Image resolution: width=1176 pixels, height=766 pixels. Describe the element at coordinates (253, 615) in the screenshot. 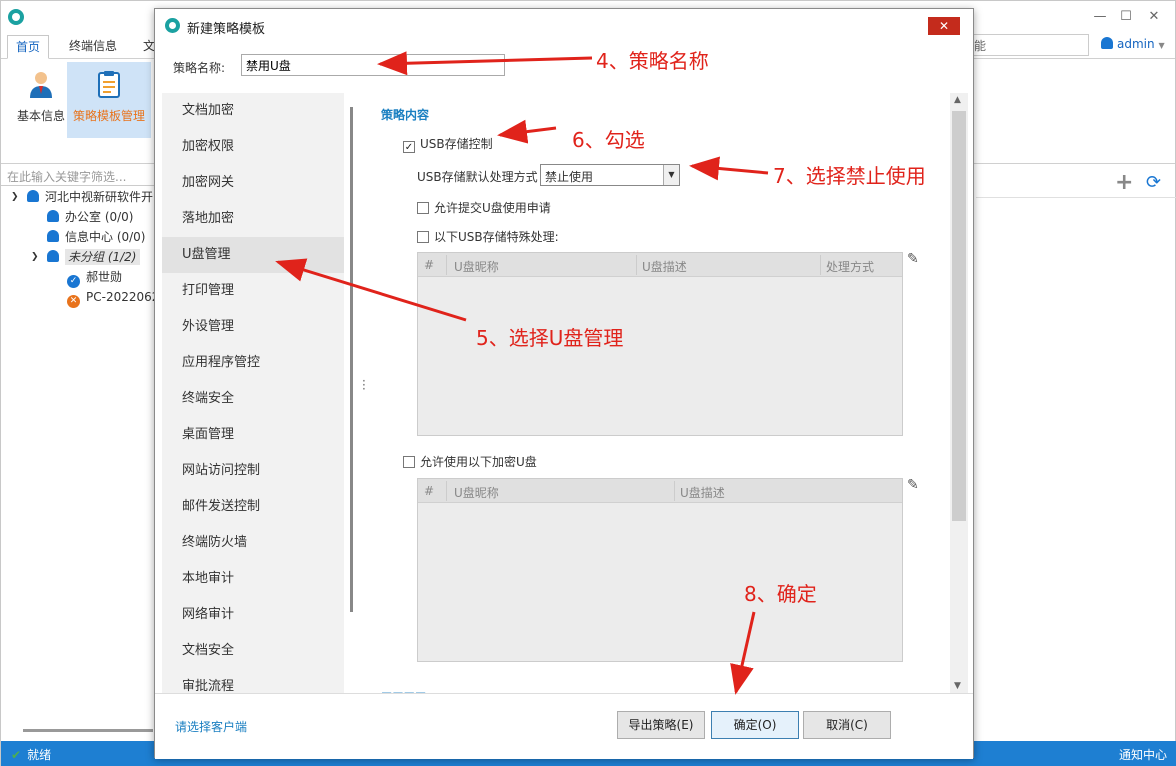

I see `nav-item-network-audit: 网络审计` at that location.